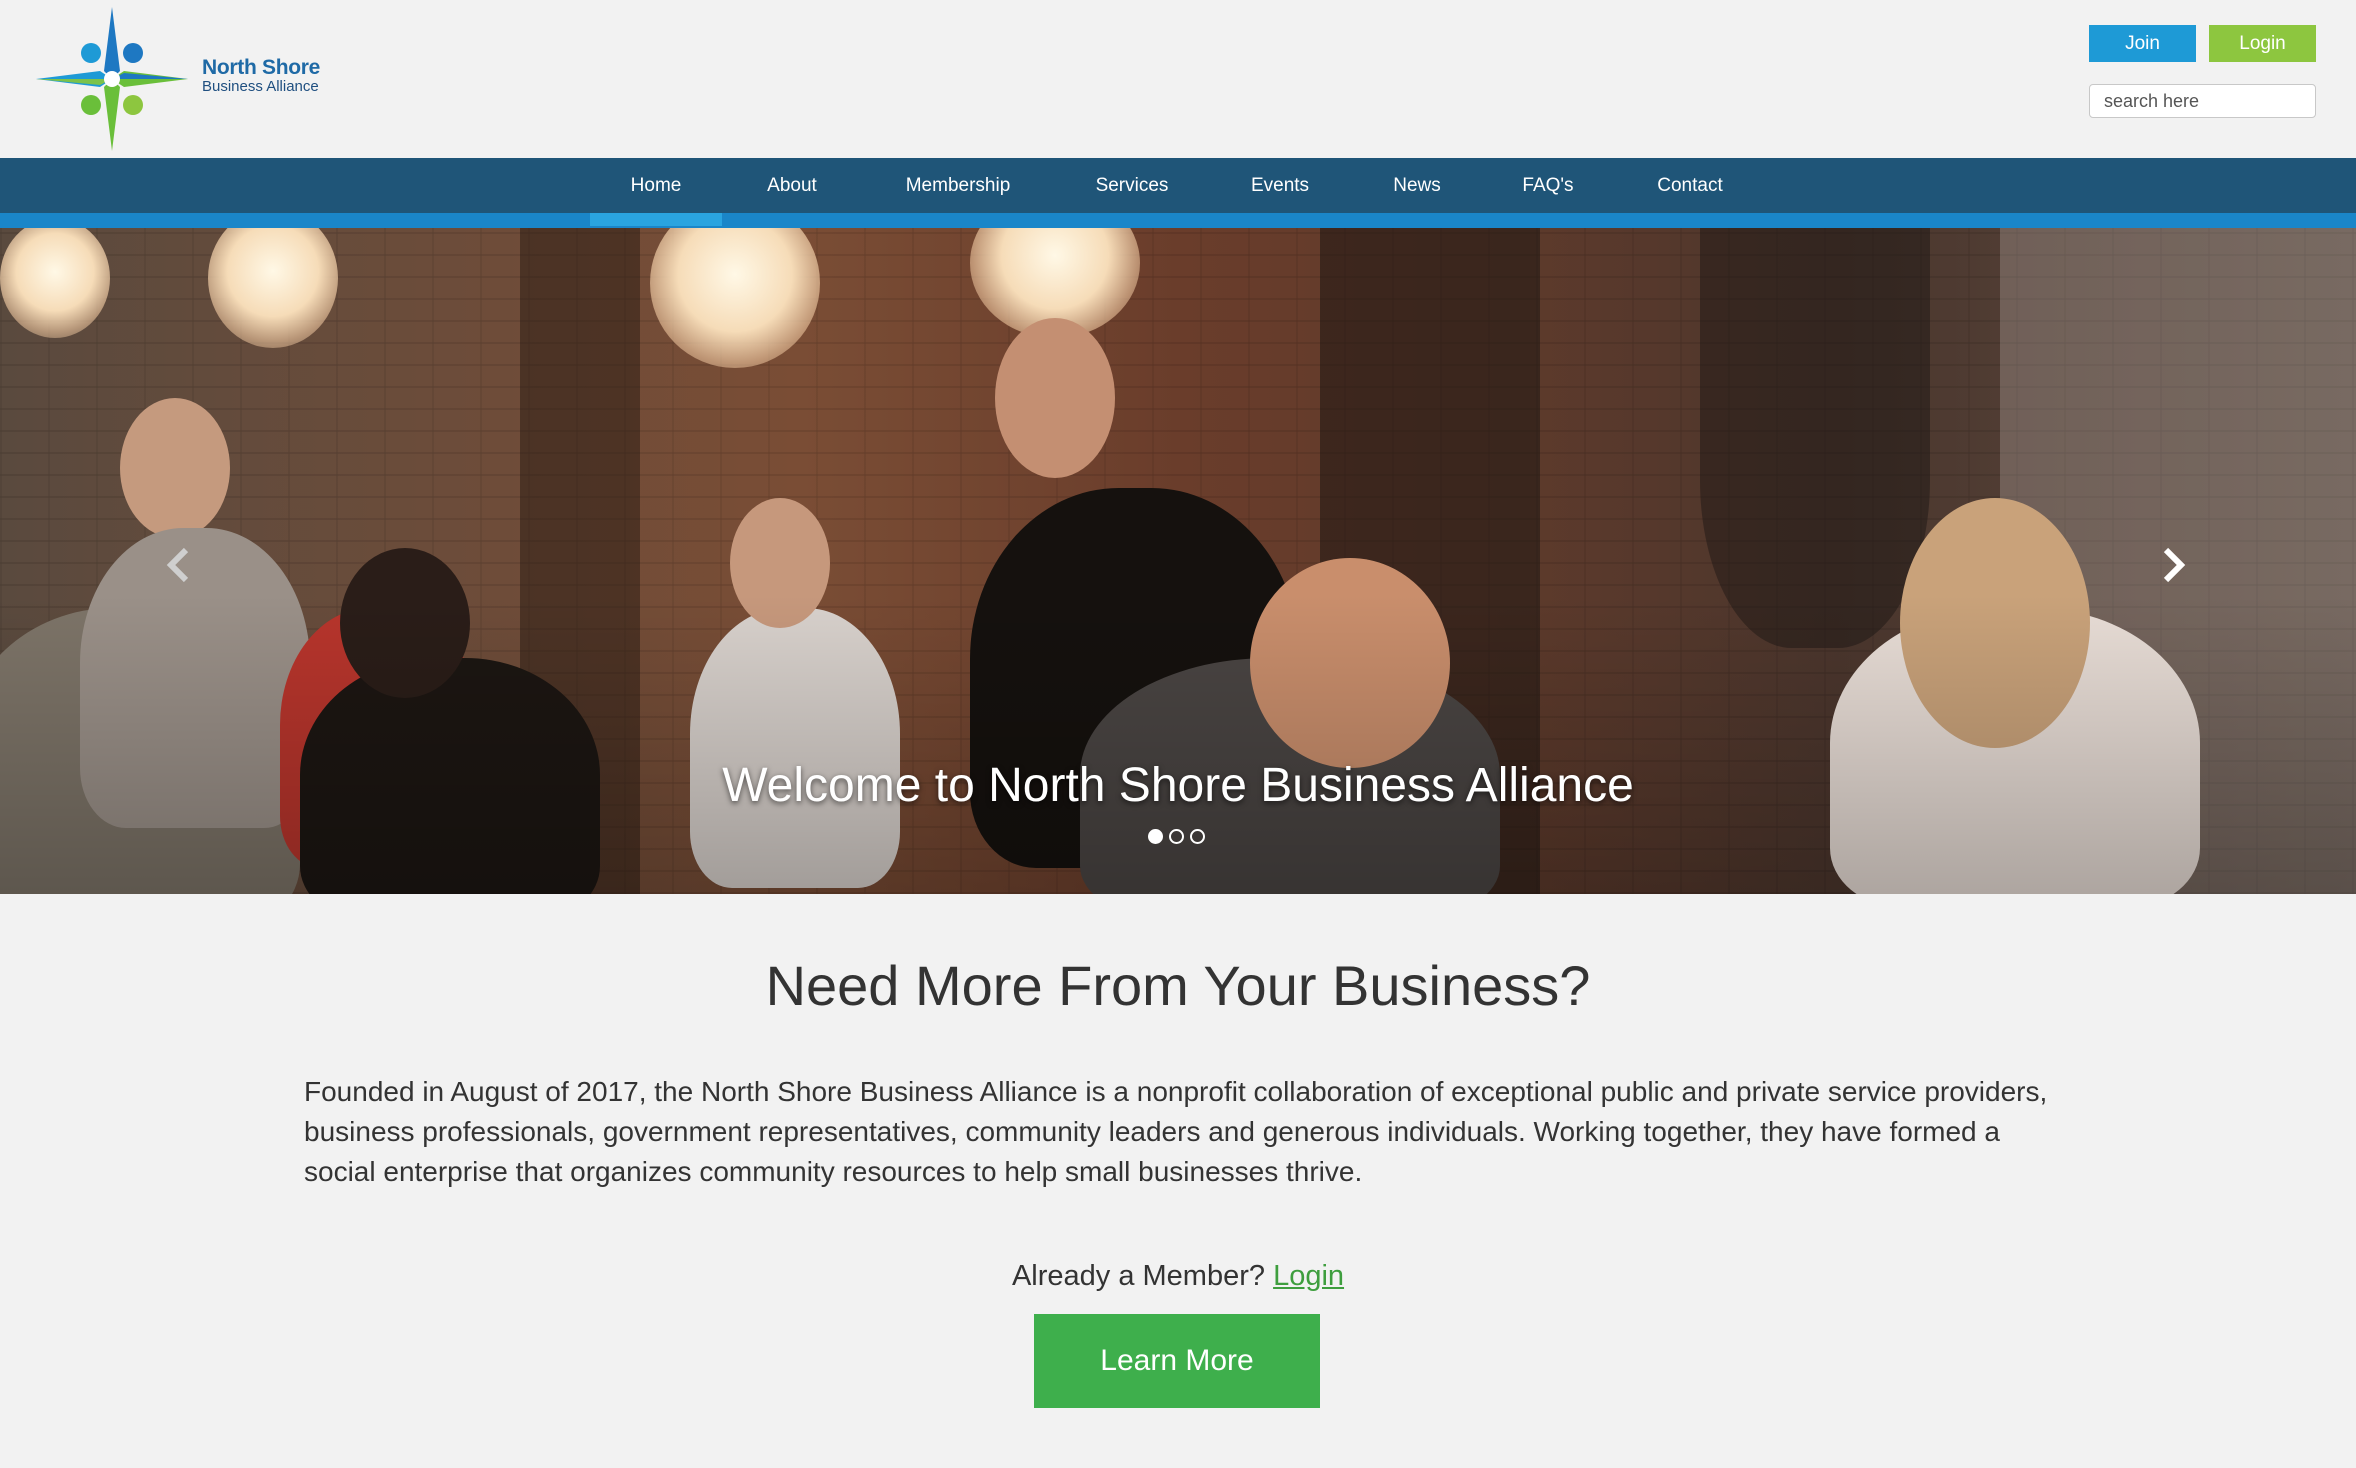 The height and width of the screenshot is (1468, 2356). Describe the element at coordinates (1690, 185) in the screenshot. I see `nav-item-contact: Contact` at that location.